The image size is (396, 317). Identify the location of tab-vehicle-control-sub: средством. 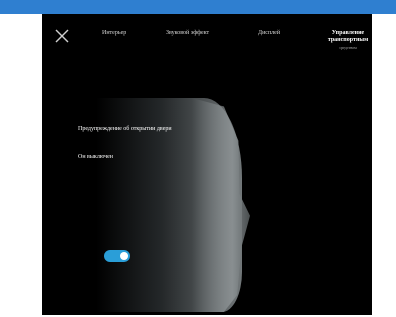
(348, 47).